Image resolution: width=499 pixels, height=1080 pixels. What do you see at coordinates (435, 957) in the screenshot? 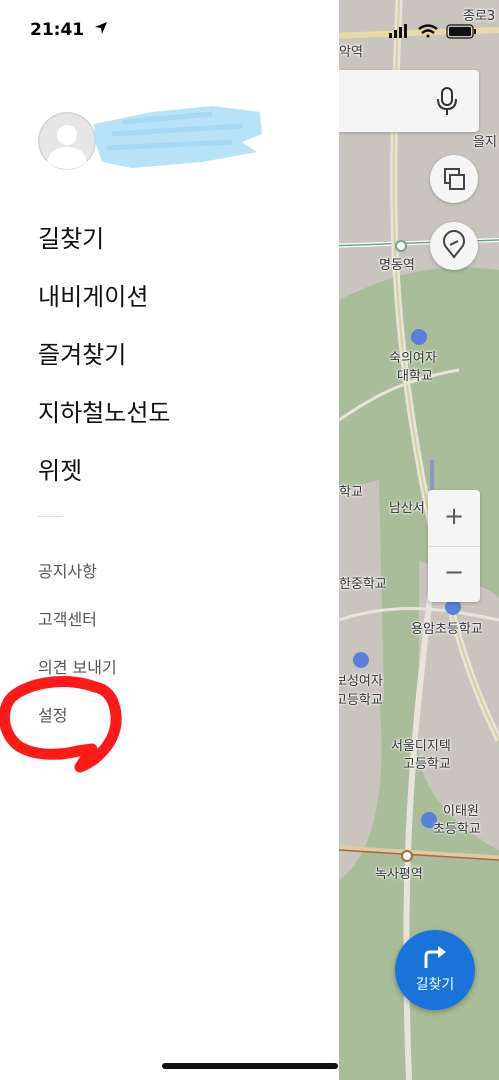
I see `turn-right-arrow-icon` at bounding box center [435, 957].